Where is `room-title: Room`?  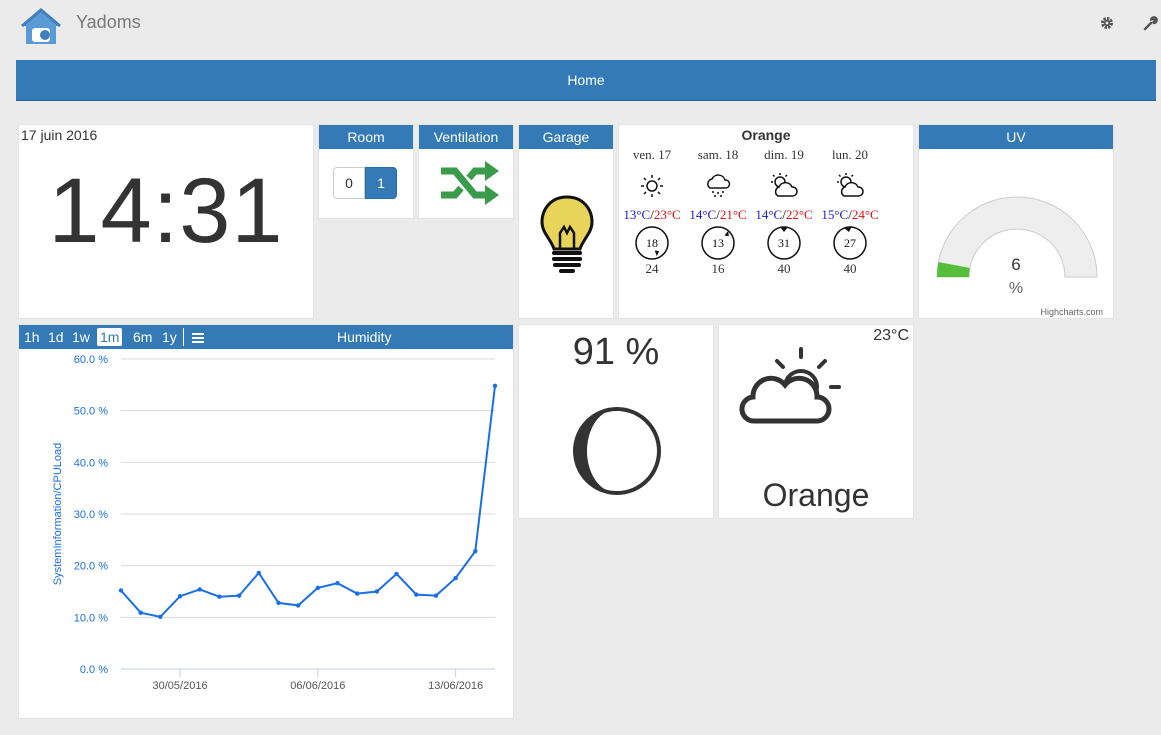 room-title: Room is located at coordinates (366, 137).